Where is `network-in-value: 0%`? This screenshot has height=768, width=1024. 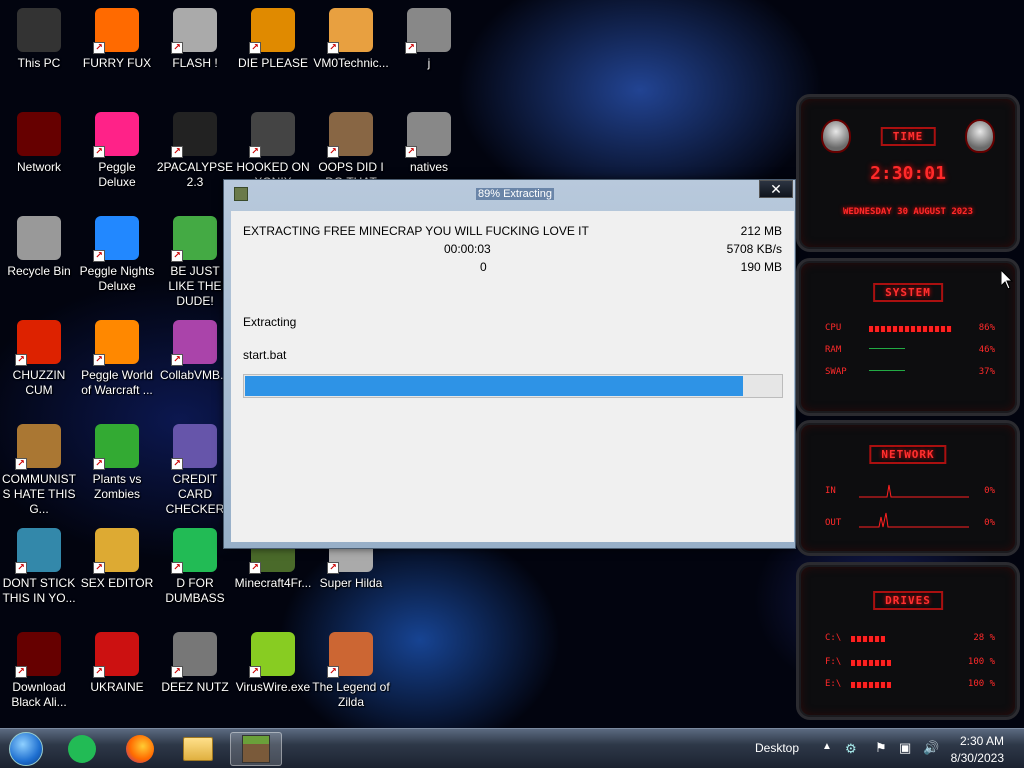
network-in-value: 0% is located at coordinates (989, 491).